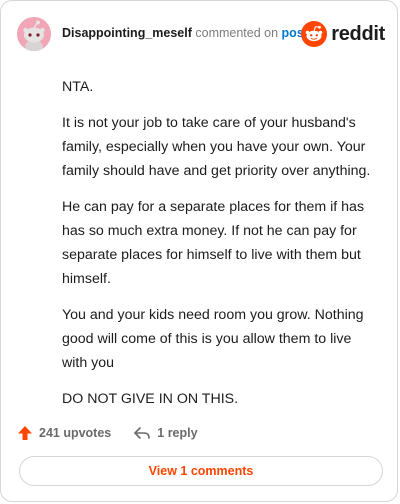 The image size is (400, 504). What do you see at coordinates (75, 433) in the screenshot?
I see `upvote-count: 241 upvotes` at bounding box center [75, 433].